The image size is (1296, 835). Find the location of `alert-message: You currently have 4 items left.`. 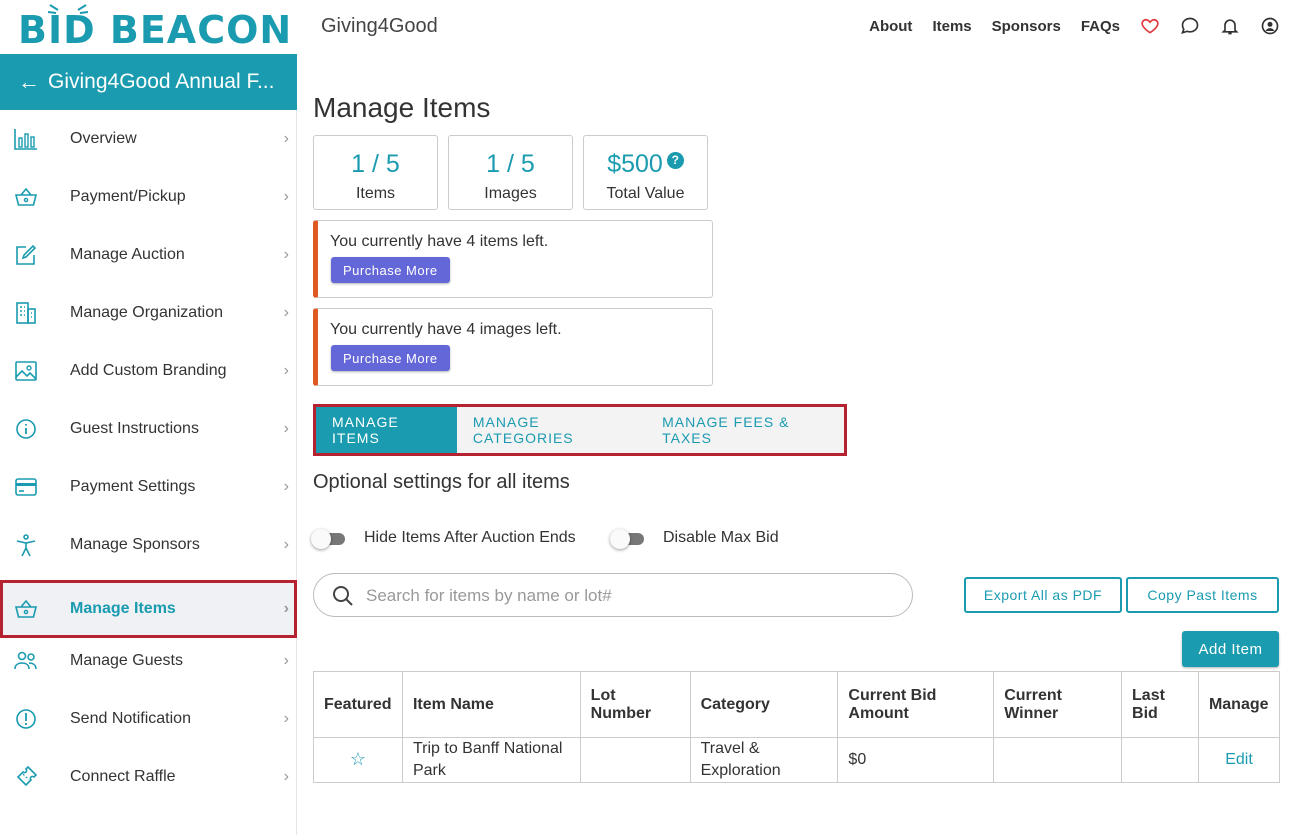

alert-message: You currently have 4 items left. is located at coordinates (439, 241).